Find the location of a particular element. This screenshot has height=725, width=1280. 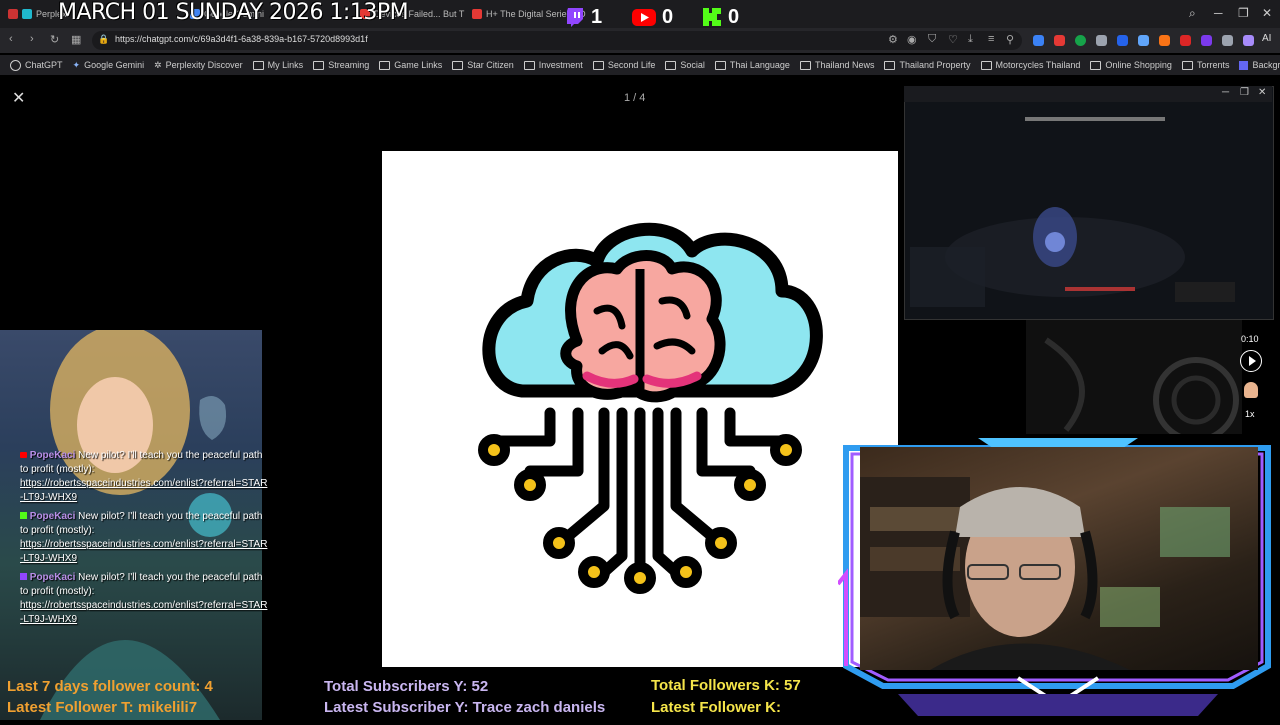

bookmark-motorcycles-thailand: Motorcycles Thailand is located at coordinates (1030, 65).